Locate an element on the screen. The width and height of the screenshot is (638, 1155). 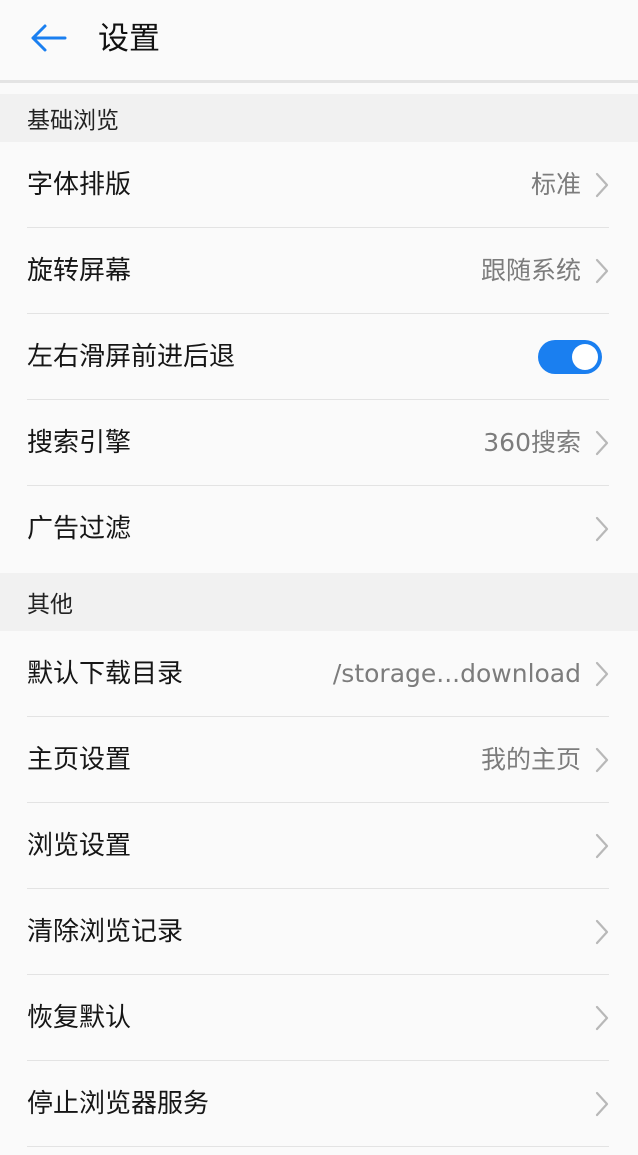
setting-value: 标准 is located at coordinates (555, 184).